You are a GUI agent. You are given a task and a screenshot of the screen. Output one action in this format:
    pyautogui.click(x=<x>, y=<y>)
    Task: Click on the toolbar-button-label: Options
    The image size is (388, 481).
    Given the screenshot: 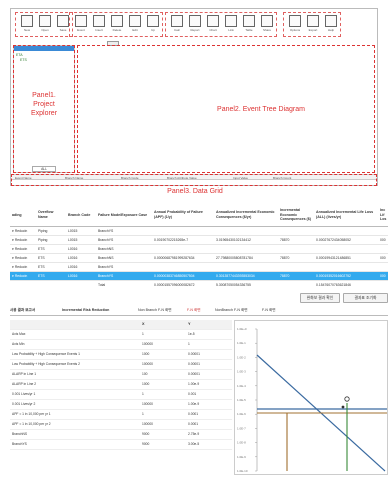 What is the action you would take?
    pyautogui.click(x=295, y=30)
    